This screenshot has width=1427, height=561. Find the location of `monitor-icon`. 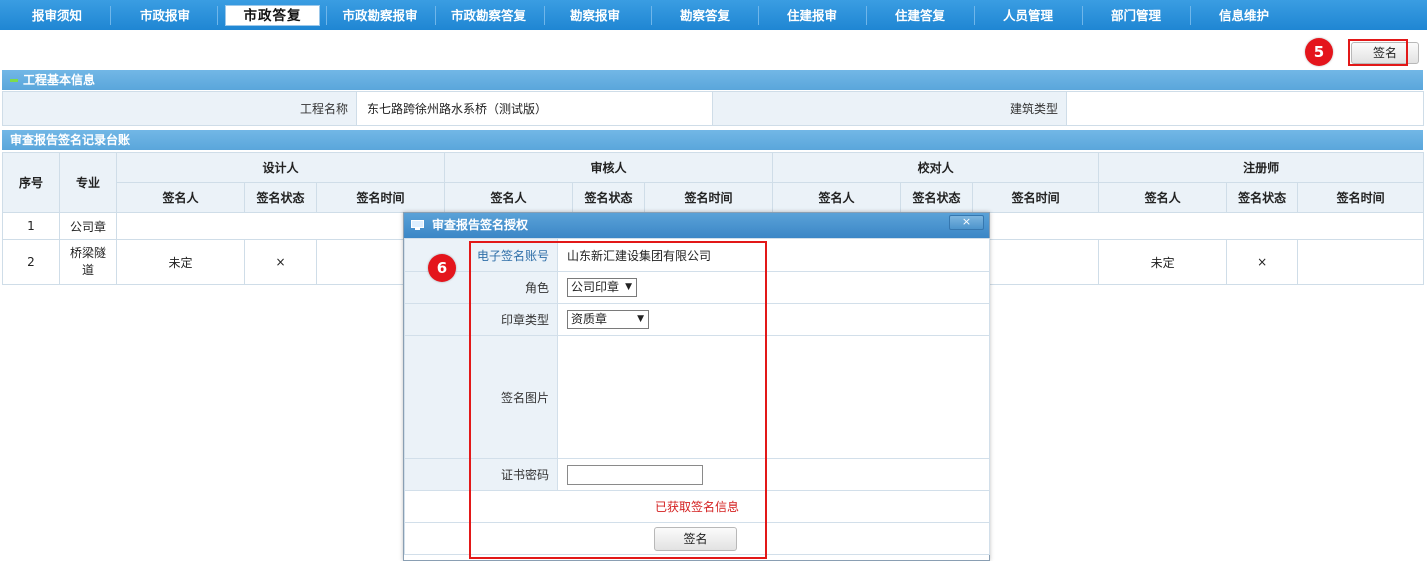

monitor-icon is located at coordinates (417, 225).